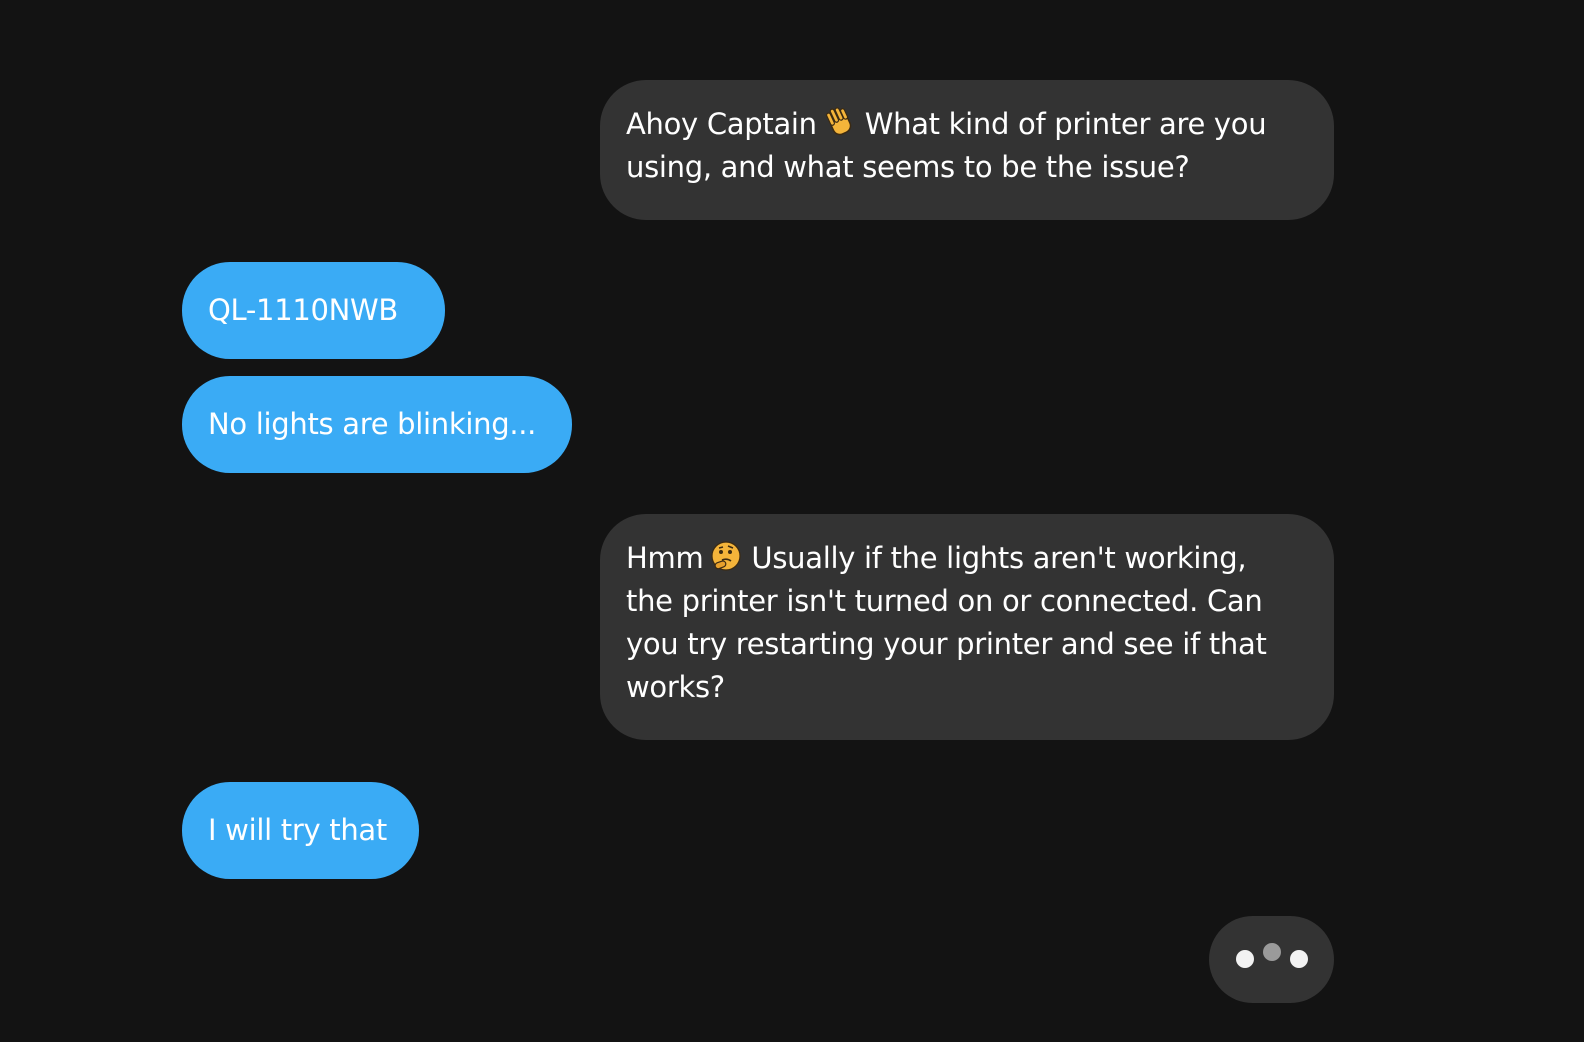 The image size is (1584, 1042). I want to click on message-text: I will try that, so click(297, 830).